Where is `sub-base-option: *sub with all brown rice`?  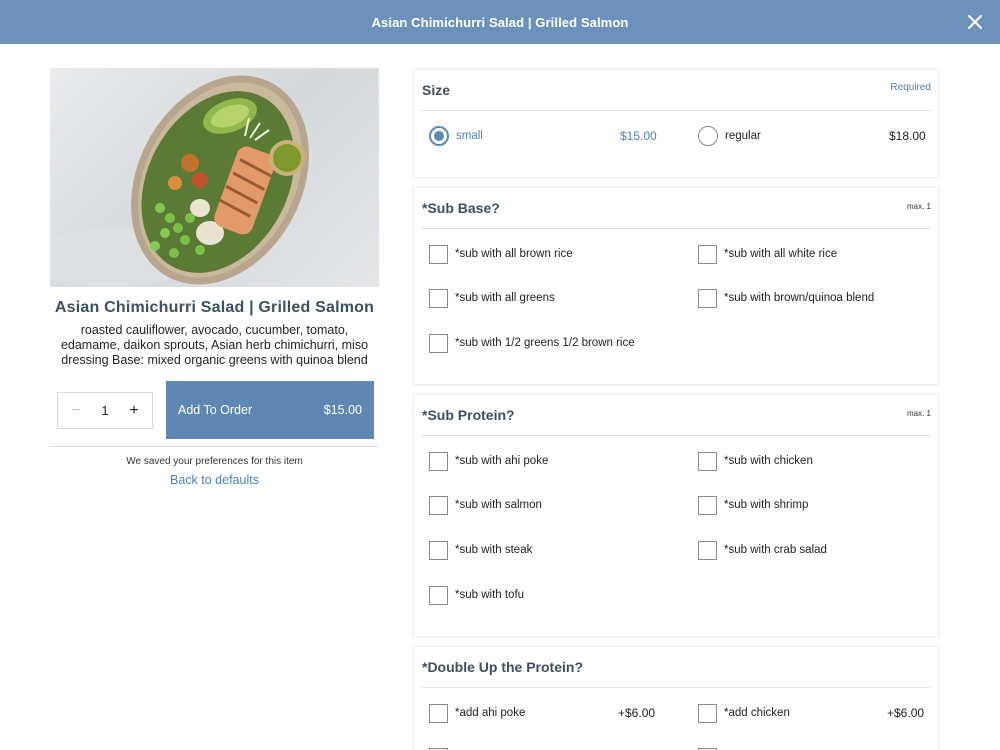
sub-base-option: *sub with all brown rice is located at coordinates (501, 254).